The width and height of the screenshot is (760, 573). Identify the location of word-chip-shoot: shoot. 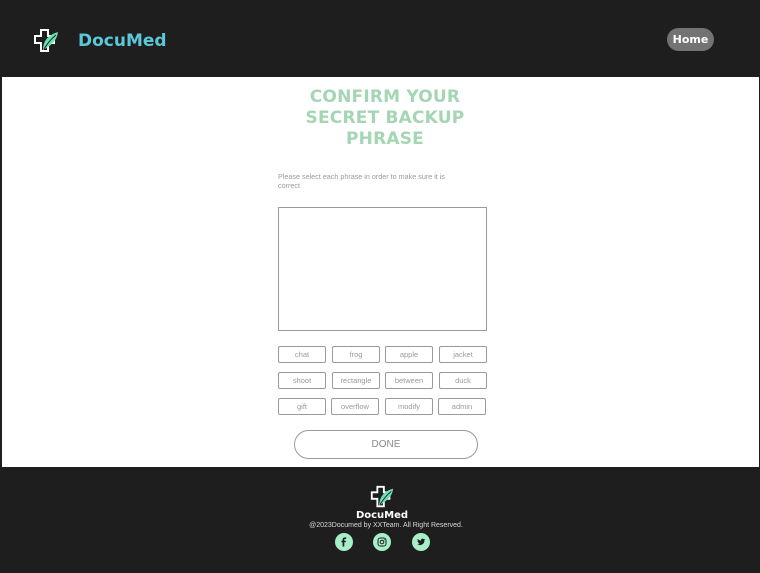
(302, 380).